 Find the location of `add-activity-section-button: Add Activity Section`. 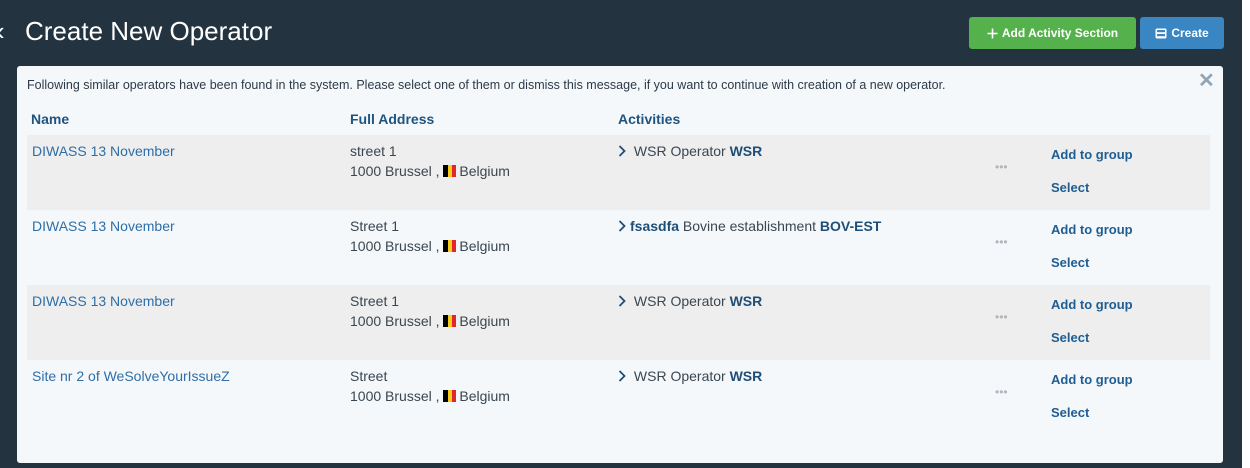

add-activity-section-button: Add Activity Section is located at coordinates (1052, 33).